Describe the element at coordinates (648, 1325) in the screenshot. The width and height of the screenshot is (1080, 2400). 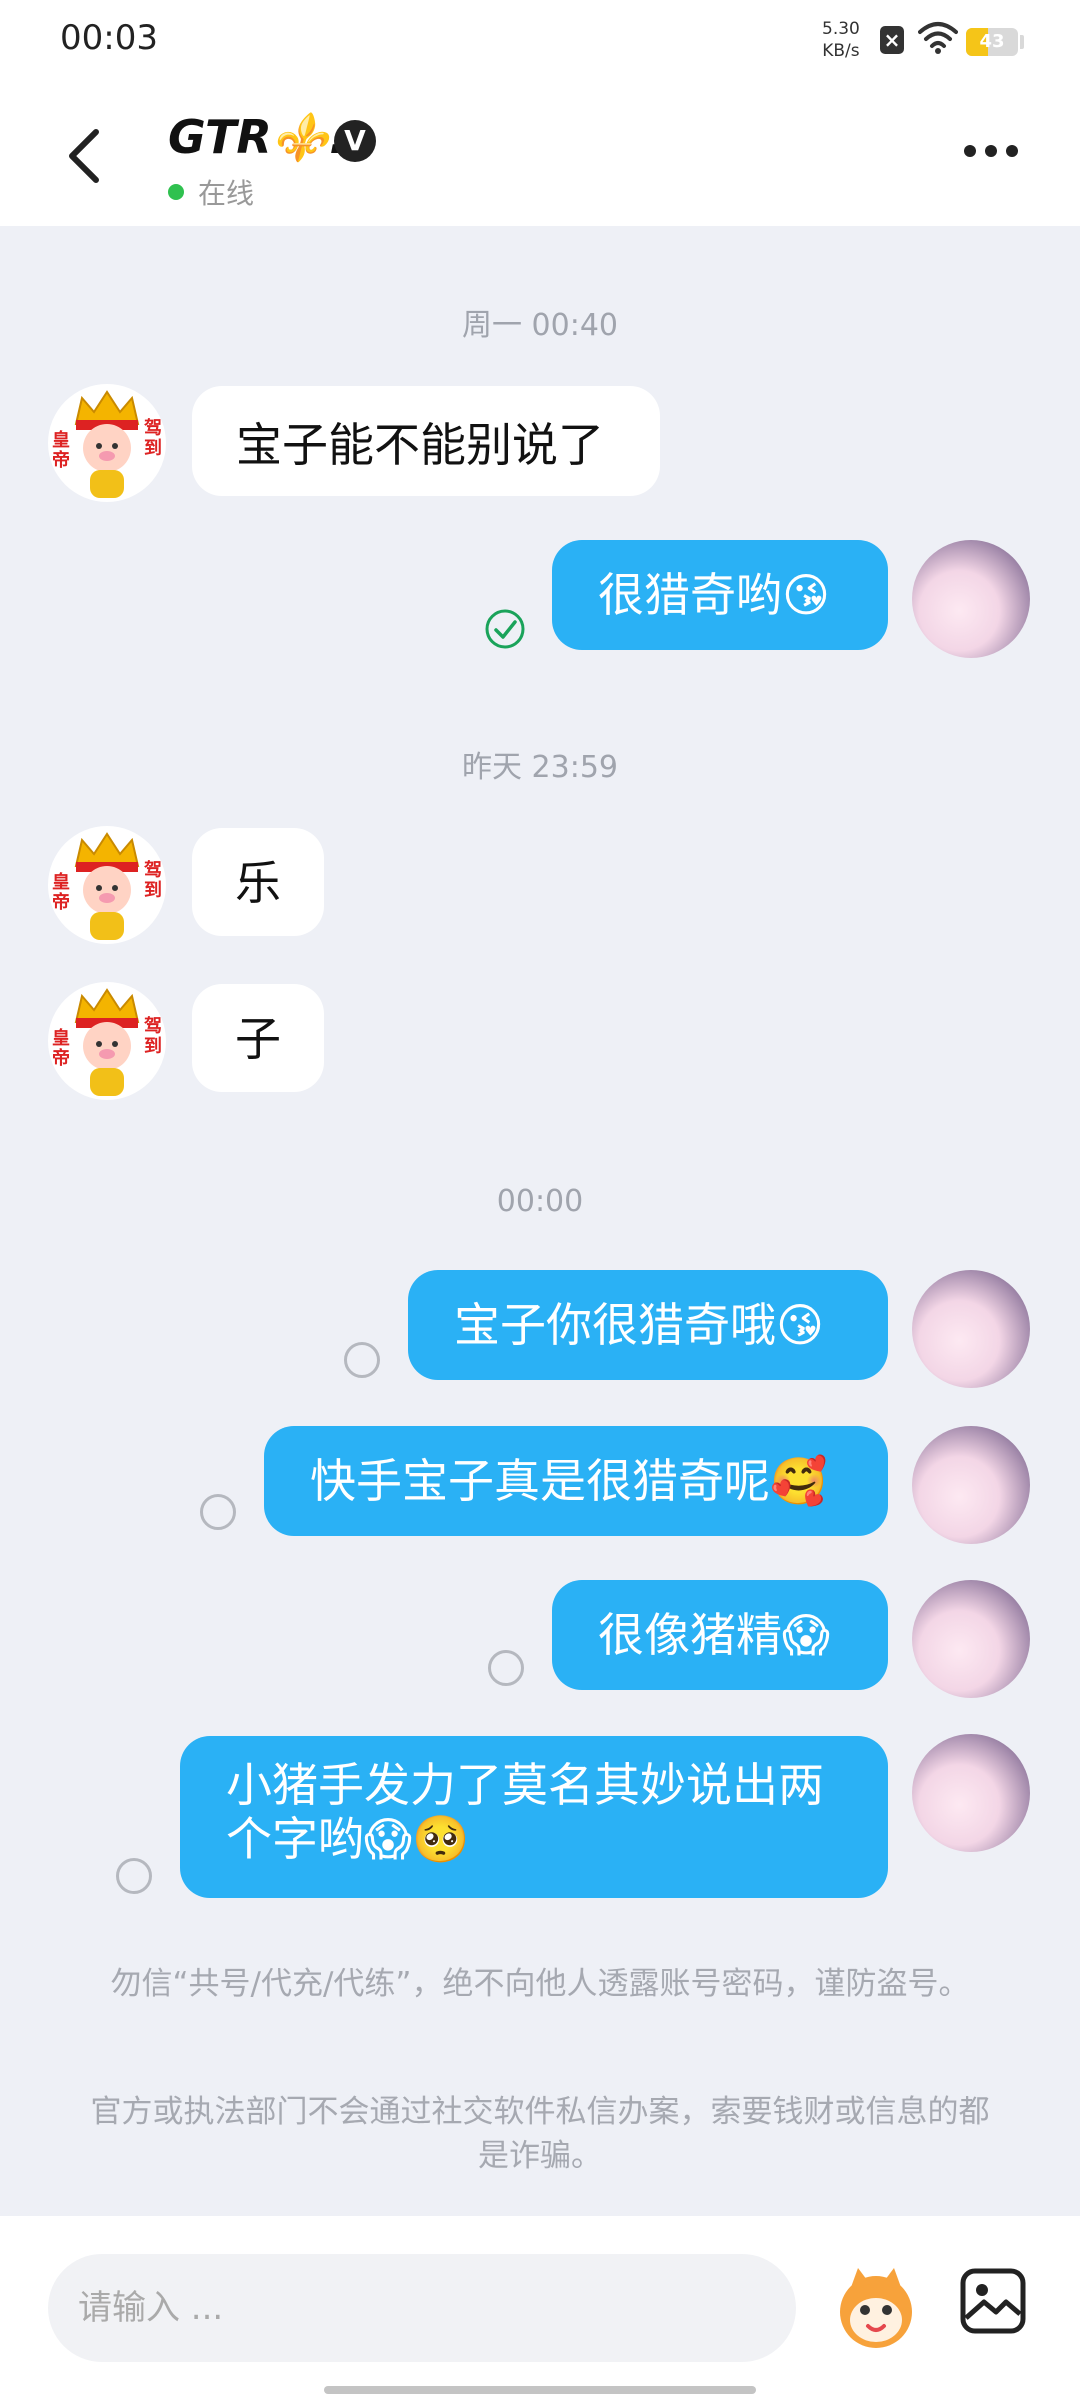
I see `sent-message-bubble: 宝子你很猎奇哦😘` at that location.